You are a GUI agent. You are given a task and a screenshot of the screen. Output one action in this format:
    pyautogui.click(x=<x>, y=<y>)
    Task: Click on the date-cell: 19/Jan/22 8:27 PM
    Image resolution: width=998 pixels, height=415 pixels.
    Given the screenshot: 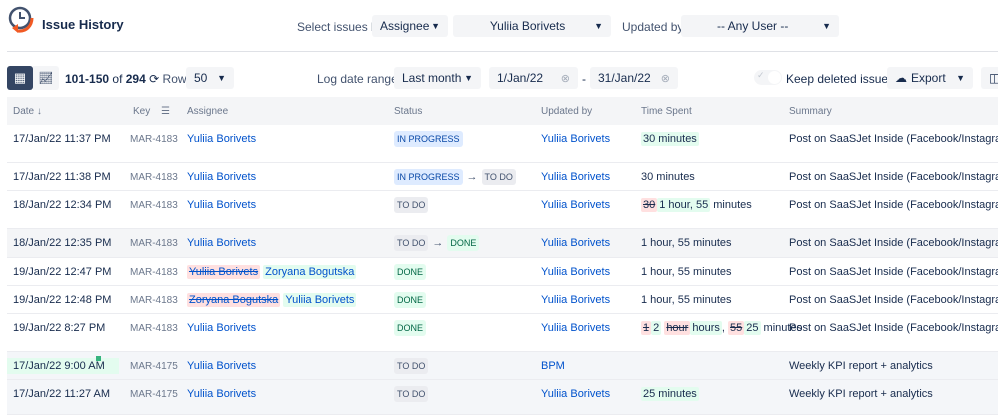 What is the action you would take?
    pyautogui.click(x=59, y=328)
    